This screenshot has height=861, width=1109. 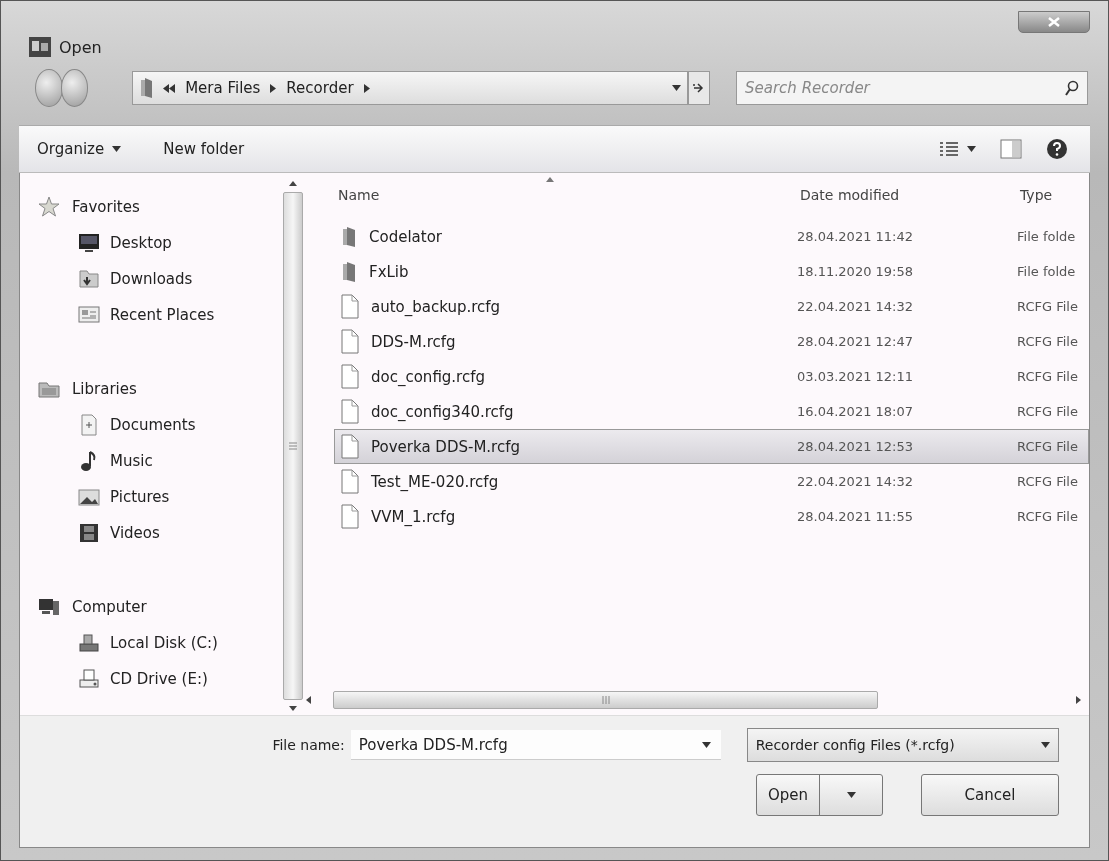 I want to click on scroll-up-icon, so click(x=293, y=183).